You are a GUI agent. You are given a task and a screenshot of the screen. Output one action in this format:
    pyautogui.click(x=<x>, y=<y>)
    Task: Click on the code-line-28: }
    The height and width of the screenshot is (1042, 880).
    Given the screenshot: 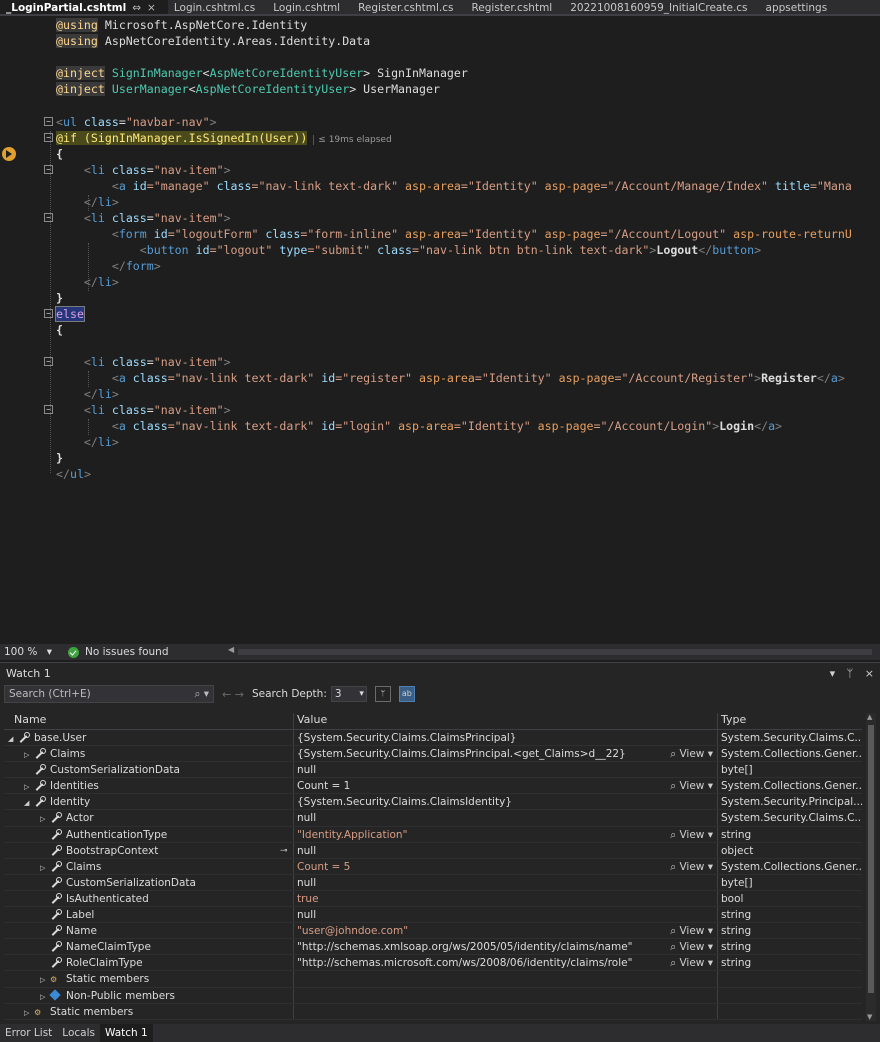 What is the action you would take?
    pyautogui.click(x=440, y=458)
    